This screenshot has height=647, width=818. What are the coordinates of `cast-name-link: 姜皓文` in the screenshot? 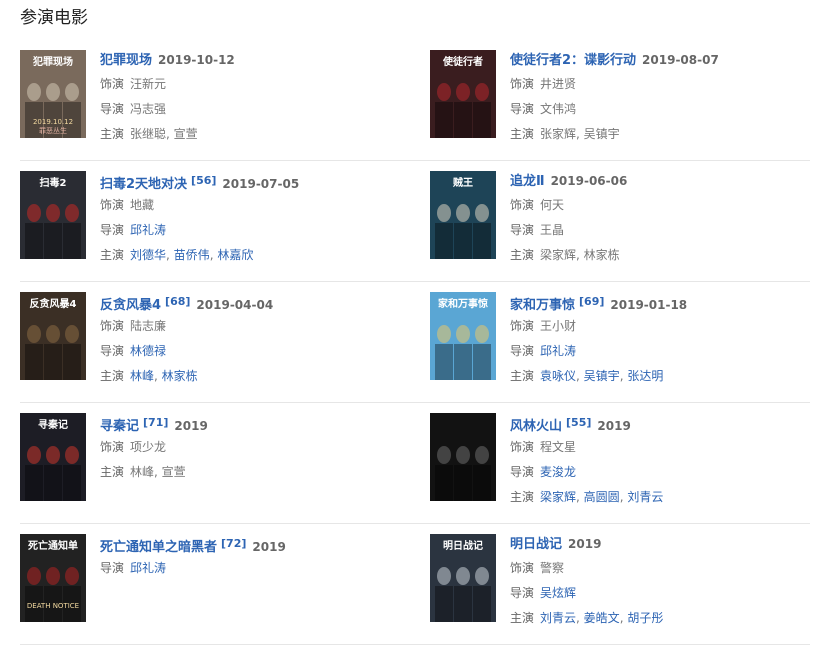 It's located at (602, 618).